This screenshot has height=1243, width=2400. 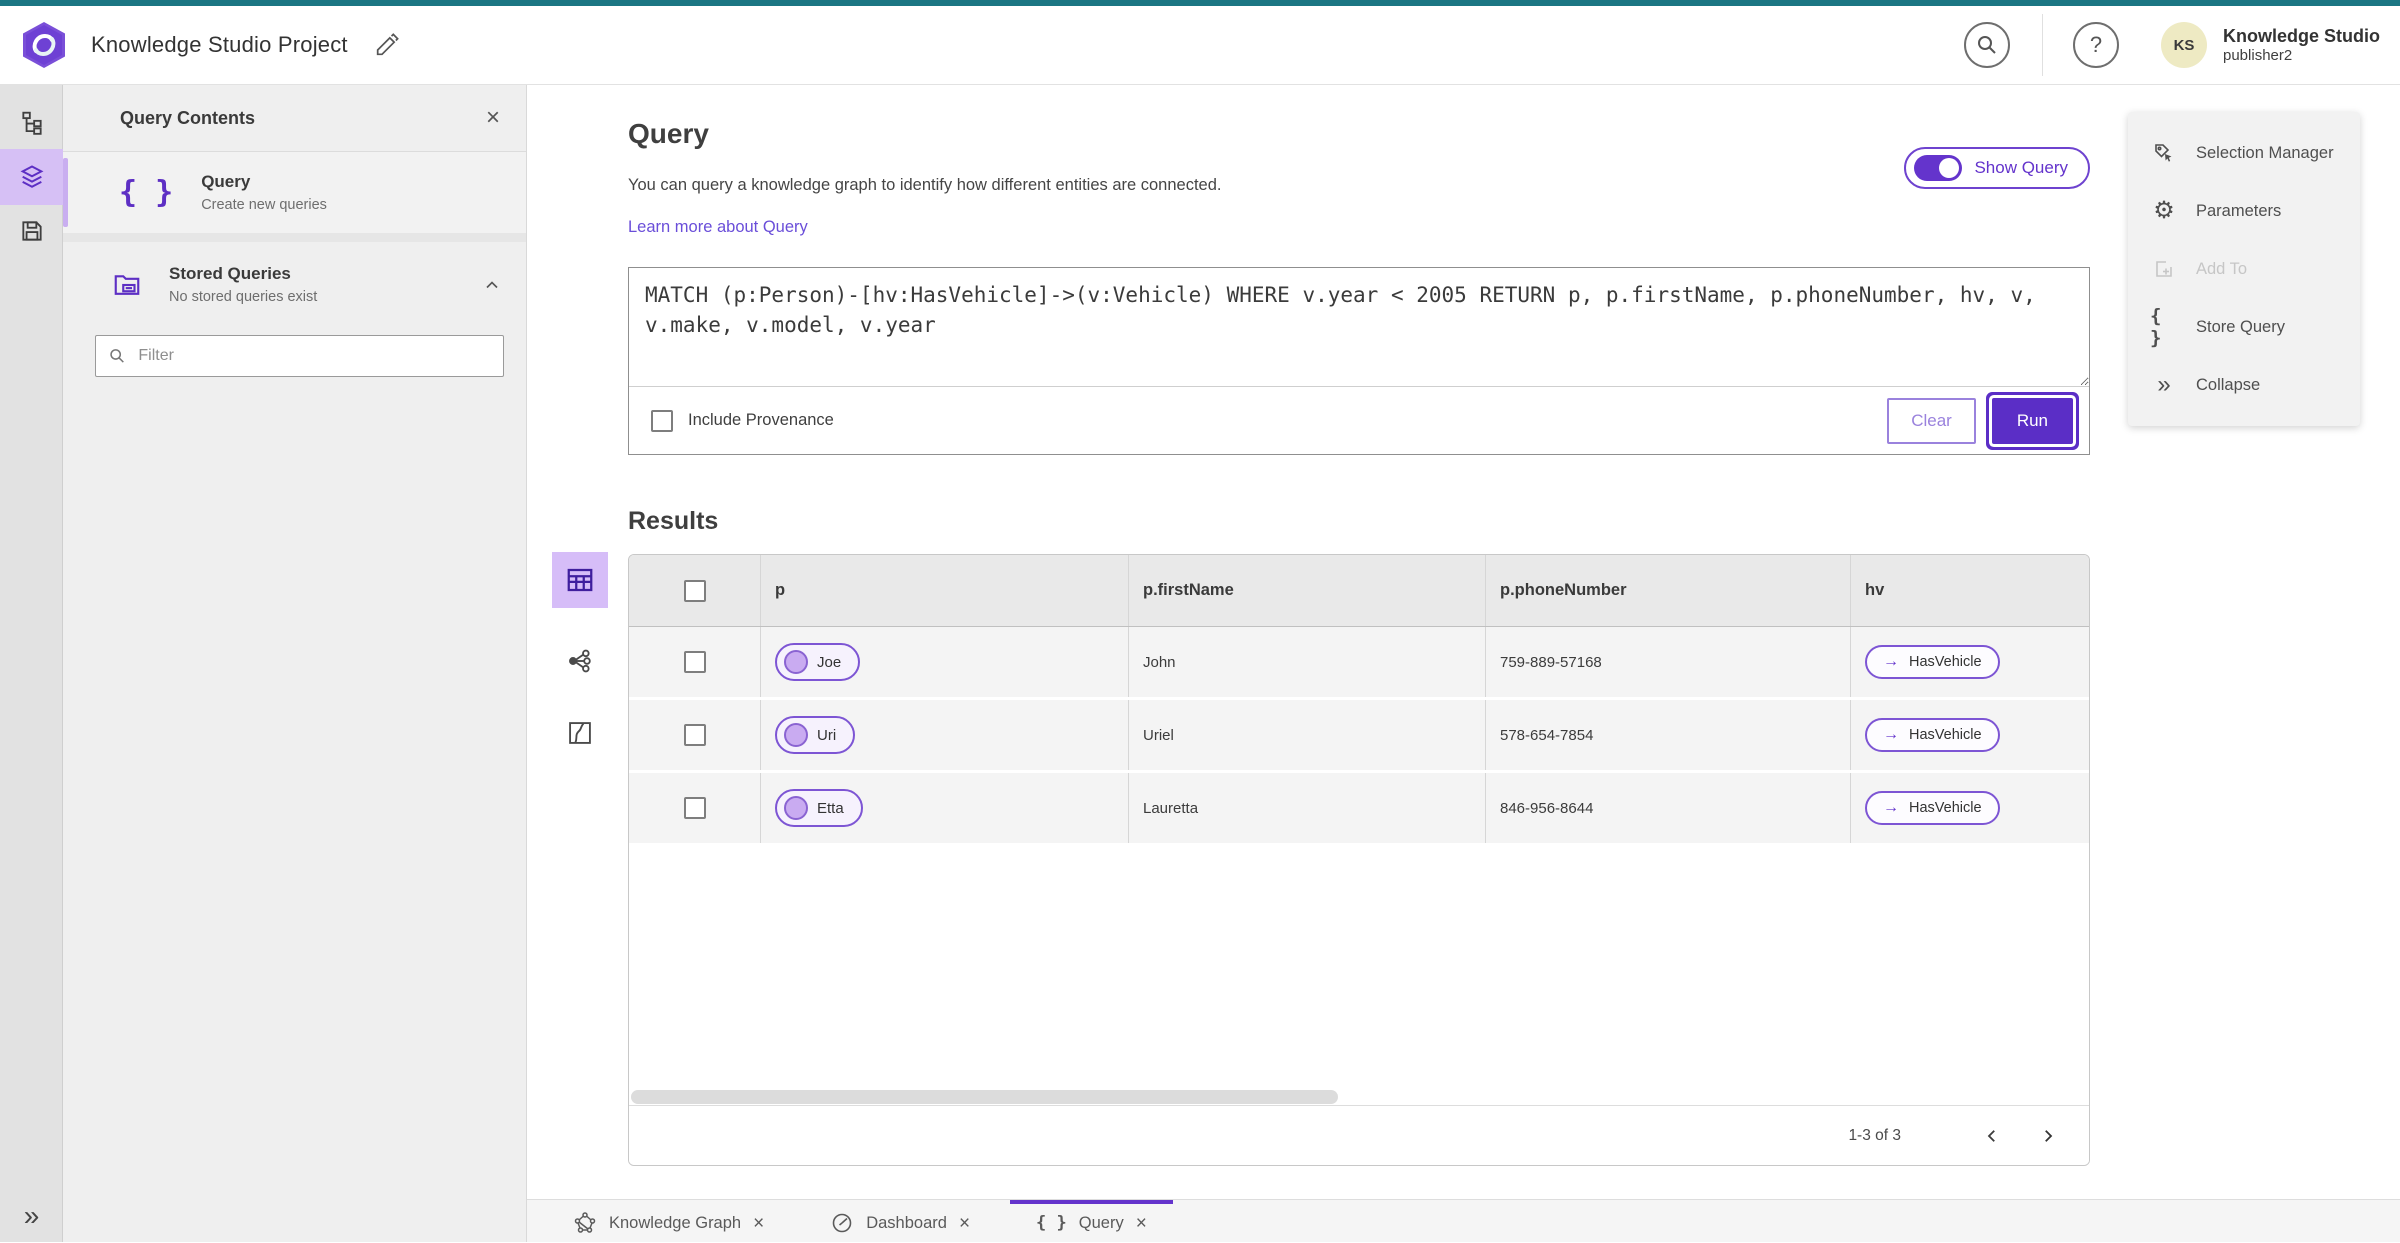 I want to click on panel-title: Query Contents, so click(x=188, y=117).